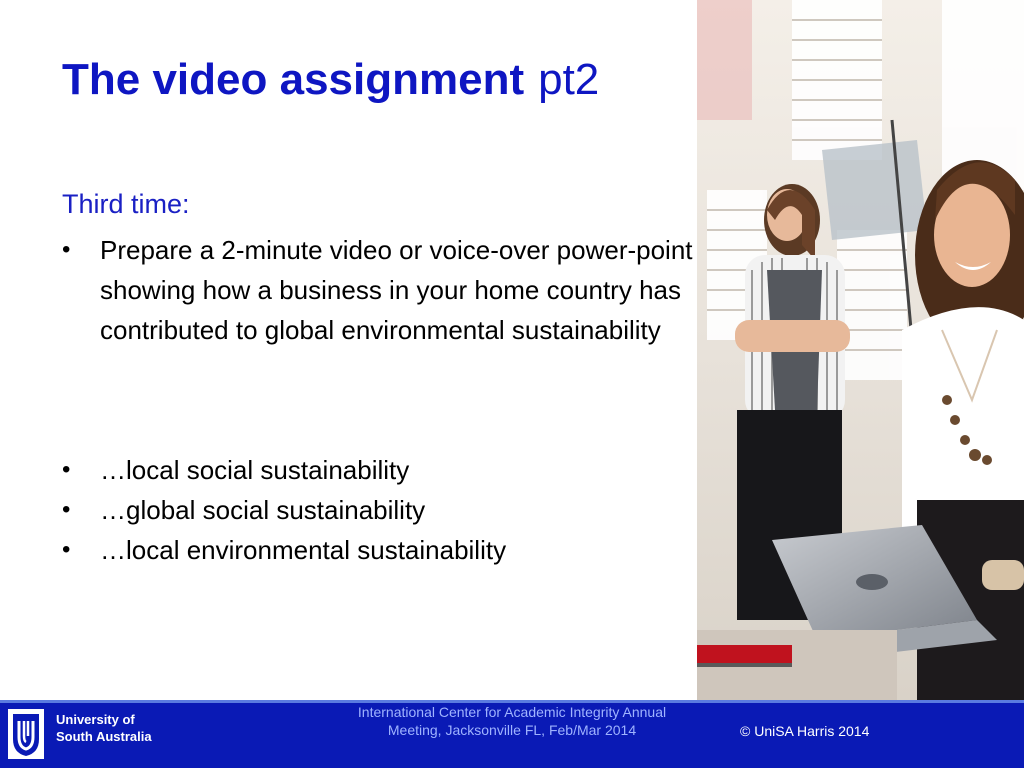 The width and height of the screenshot is (1024, 768). I want to click on bullet-text: …local social sustainability, so click(255, 470).